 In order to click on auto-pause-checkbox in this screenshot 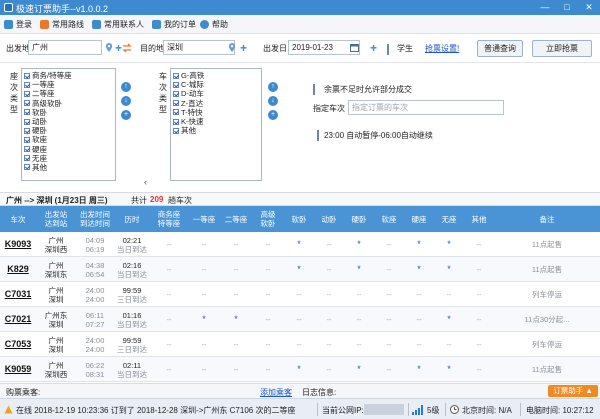, I will do `click(318, 135)`.